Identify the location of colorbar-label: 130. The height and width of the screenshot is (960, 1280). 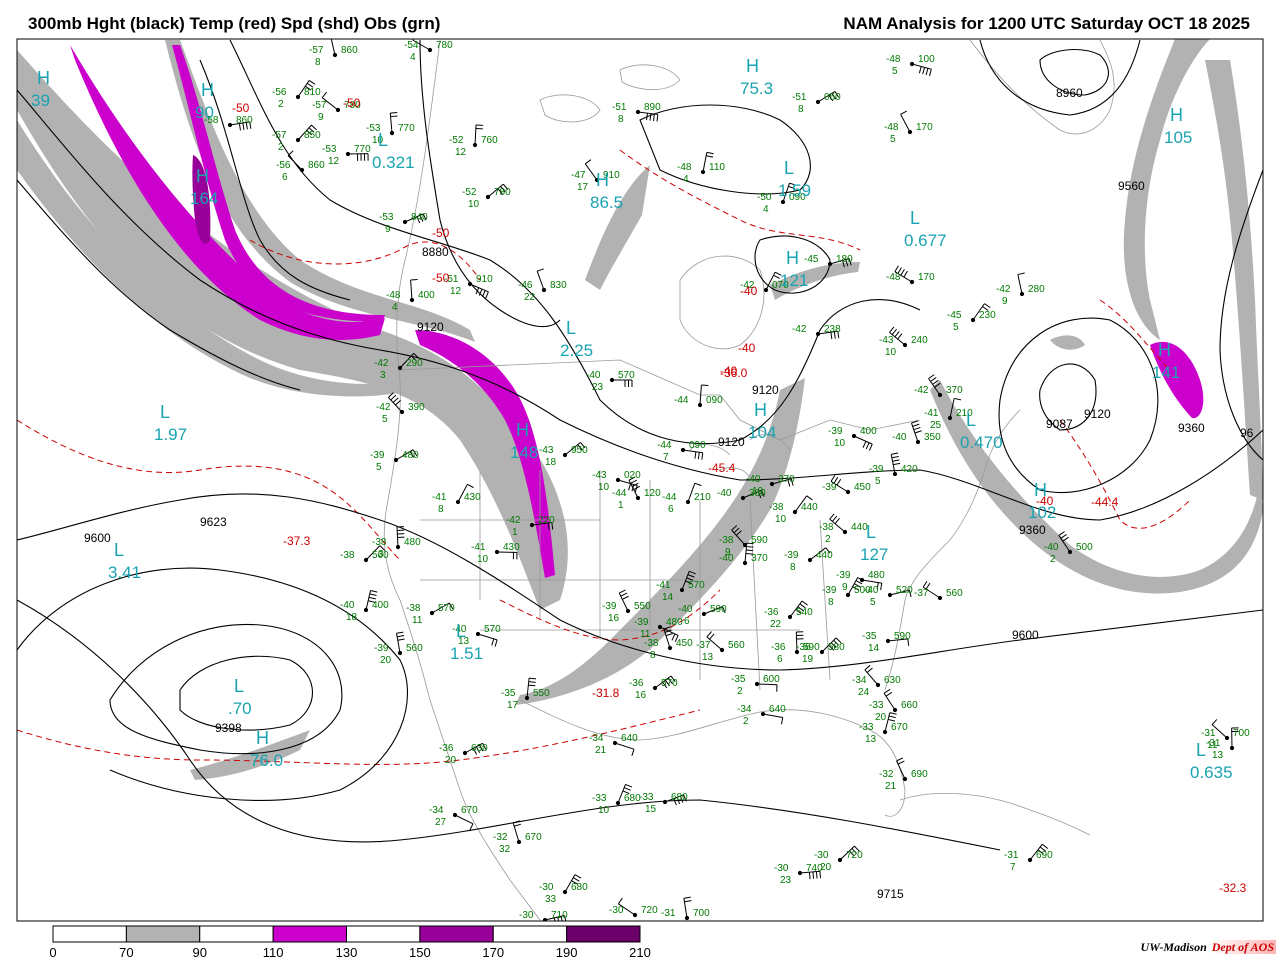
(347, 952).